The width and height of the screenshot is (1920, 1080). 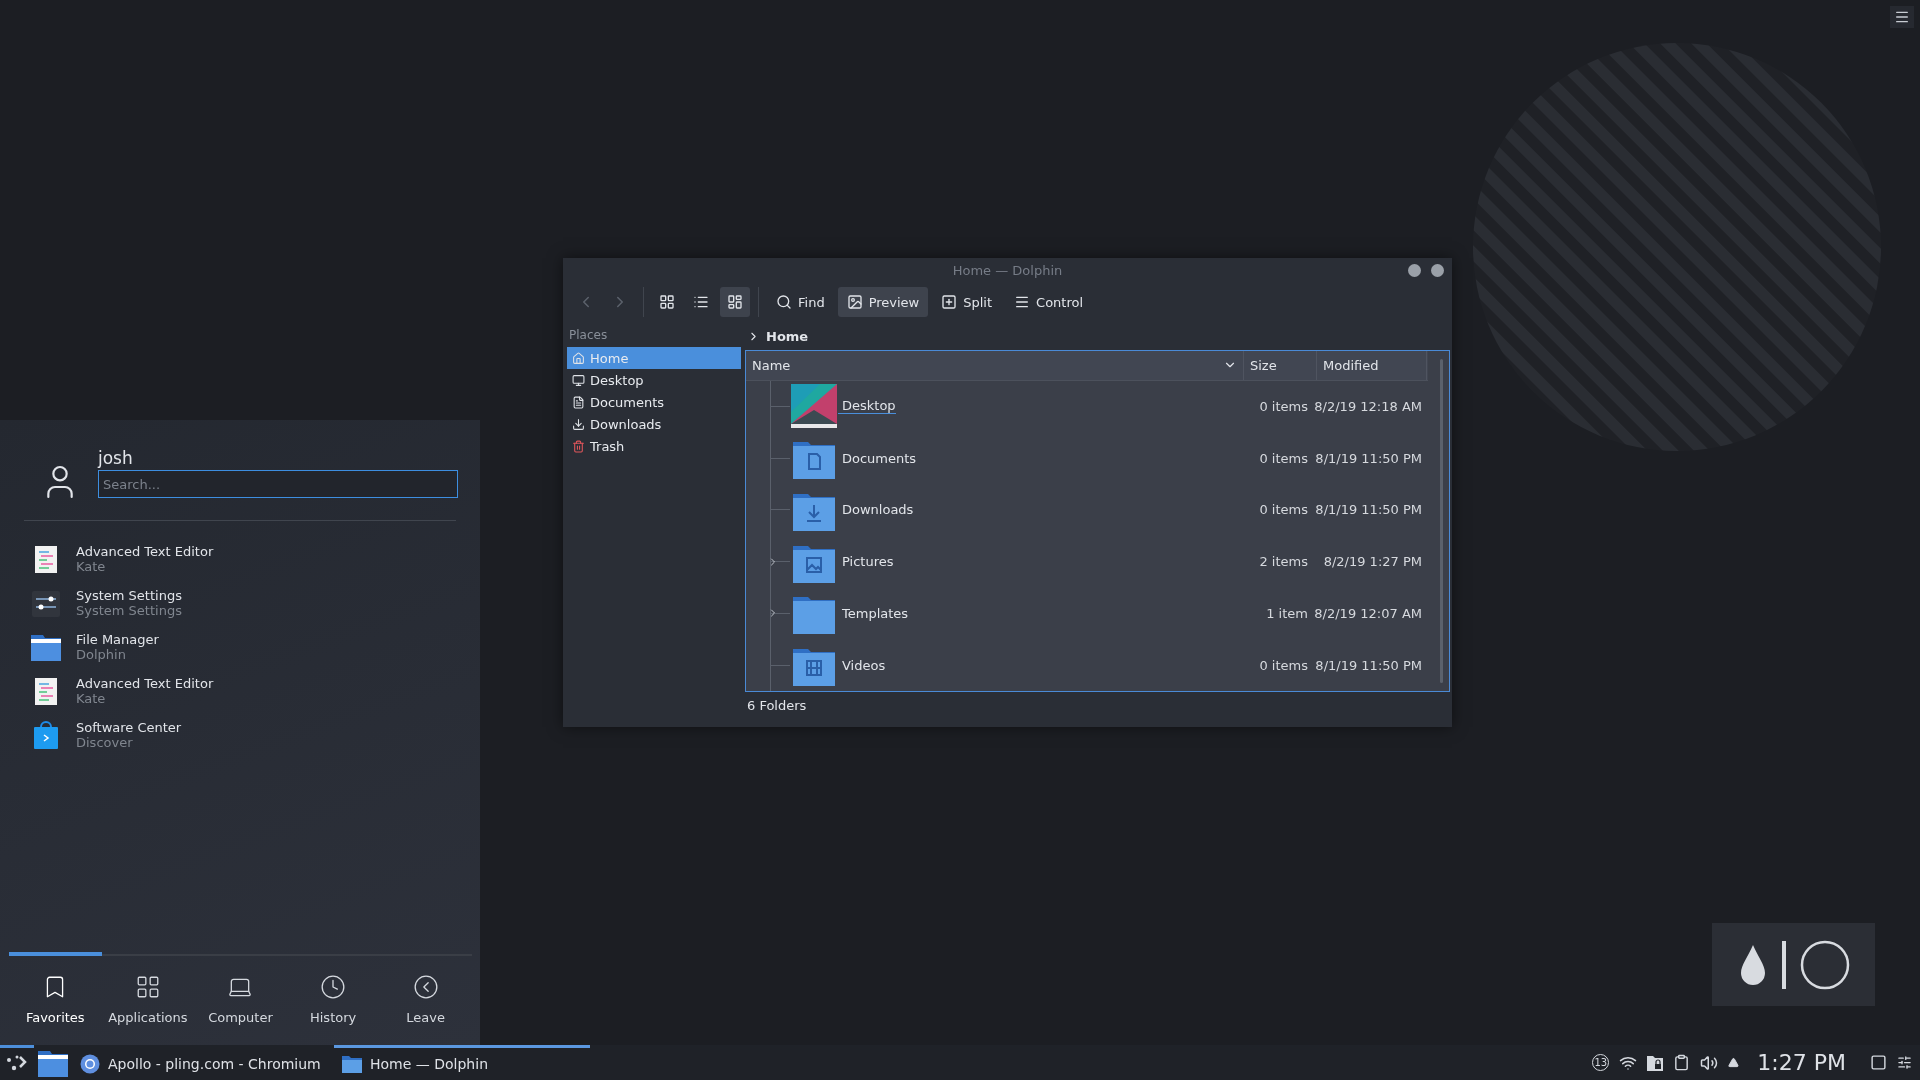 What do you see at coordinates (1801, 1062) in the screenshot?
I see `clock: 1:27 PM` at bounding box center [1801, 1062].